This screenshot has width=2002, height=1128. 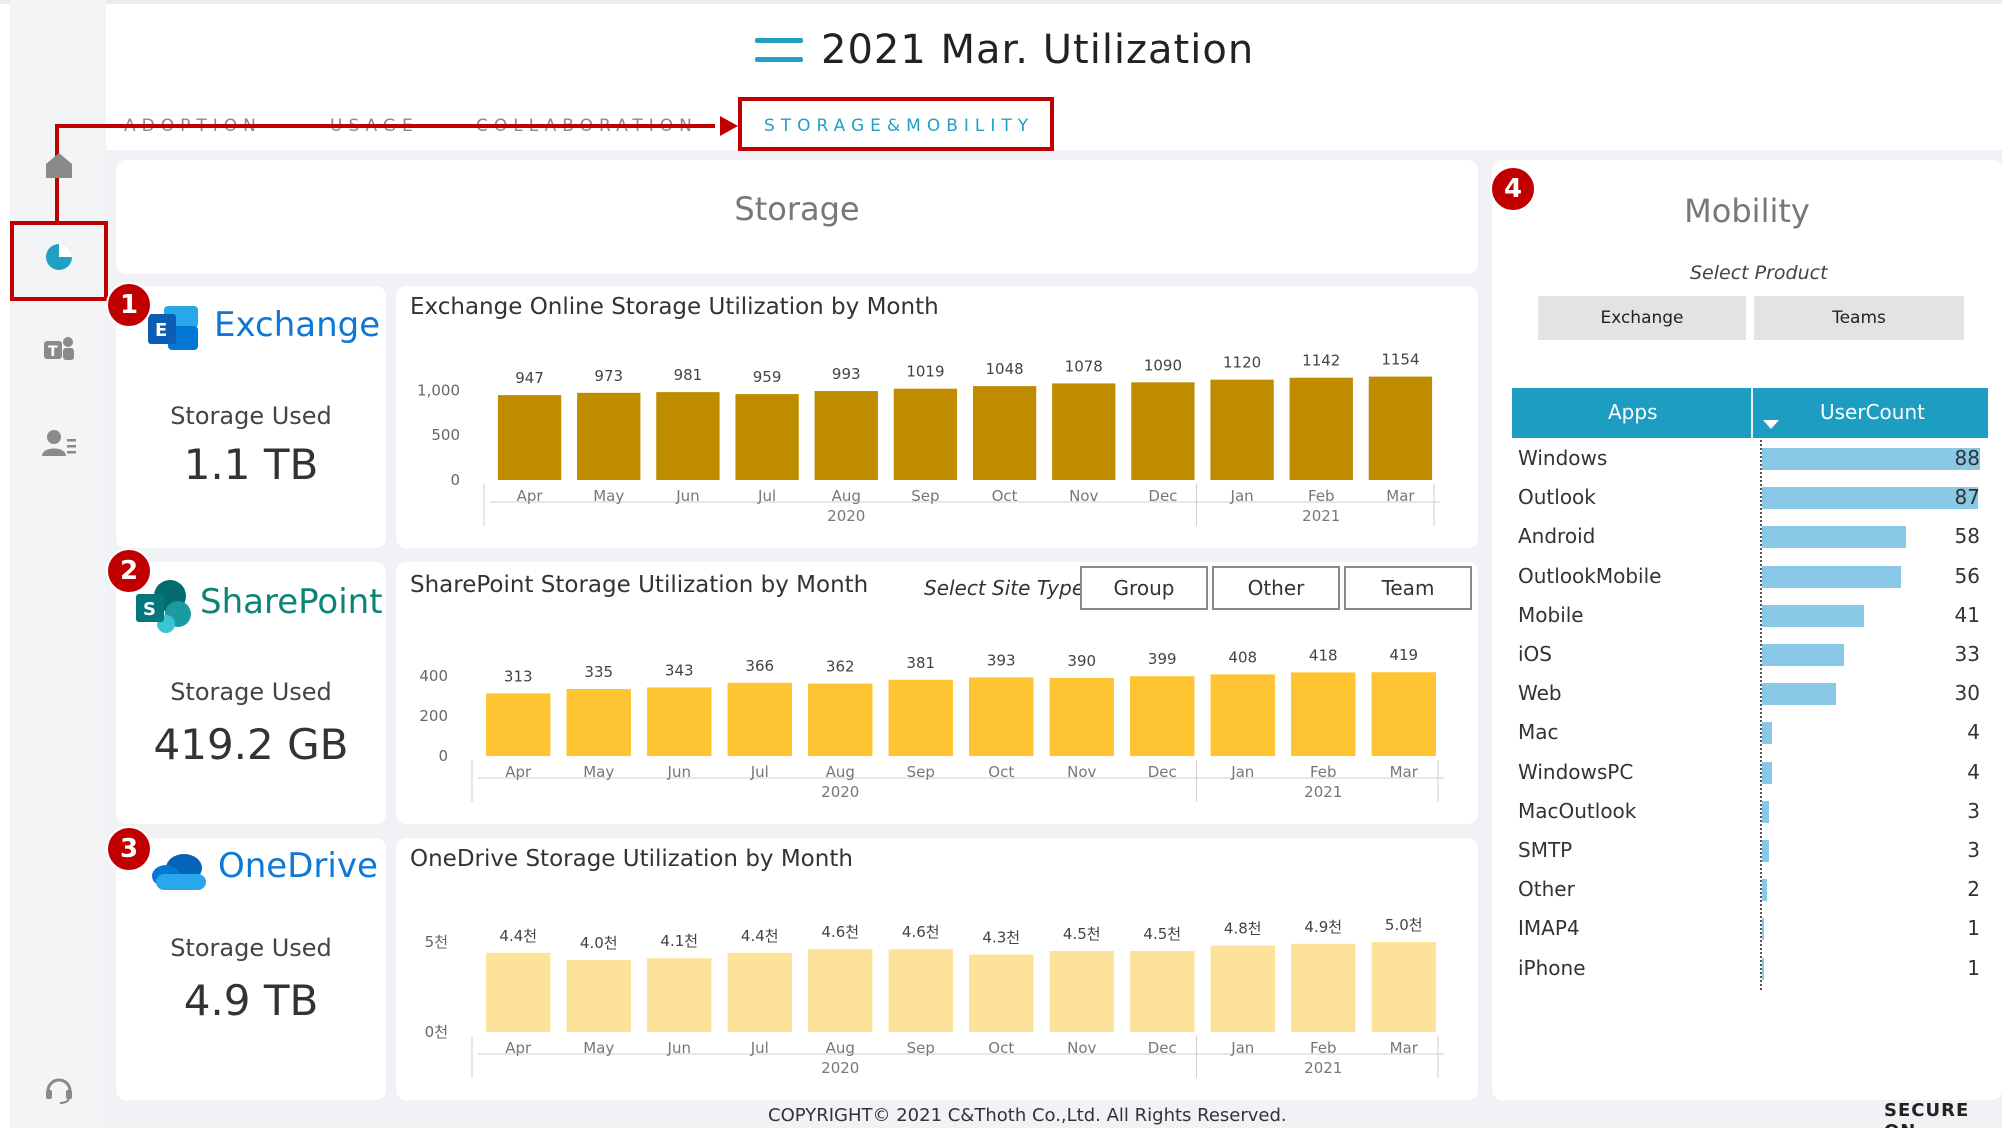 What do you see at coordinates (1750, 733) in the screenshot?
I see `table-row: Mac 4` at bounding box center [1750, 733].